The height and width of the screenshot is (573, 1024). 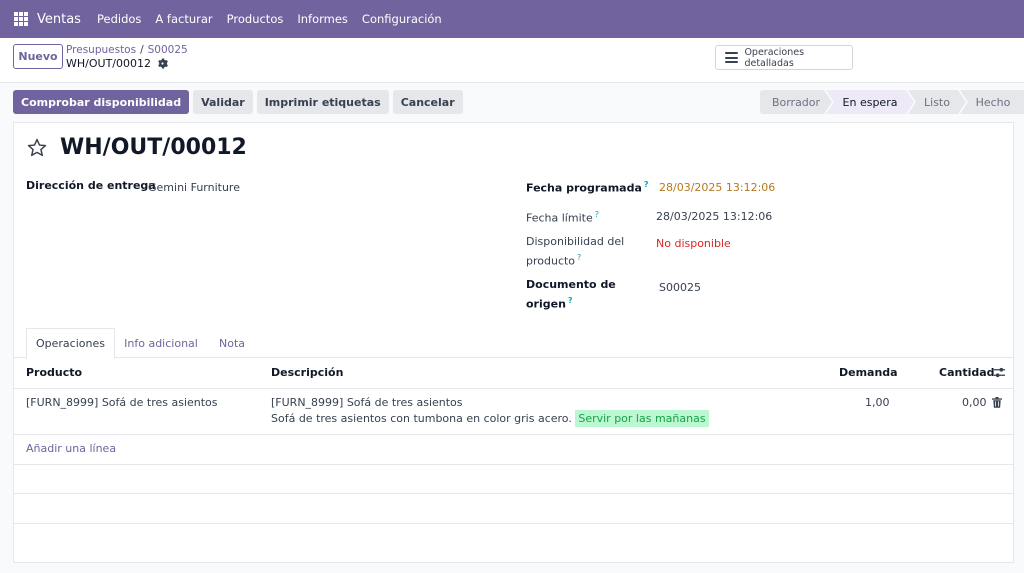 What do you see at coordinates (153, 147) in the screenshot?
I see `page-title: WH/OUT/00012` at bounding box center [153, 147].